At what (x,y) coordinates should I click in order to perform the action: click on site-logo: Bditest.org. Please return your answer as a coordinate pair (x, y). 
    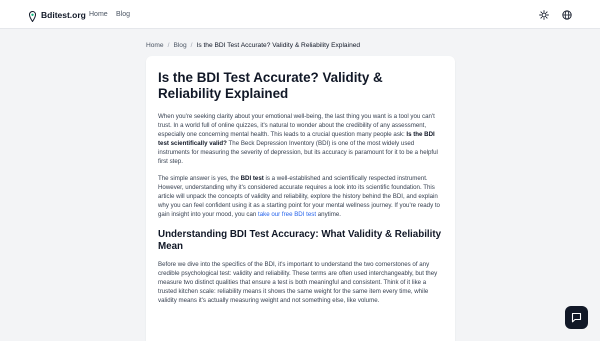
    Looking at the image, I should click on (57, 16).